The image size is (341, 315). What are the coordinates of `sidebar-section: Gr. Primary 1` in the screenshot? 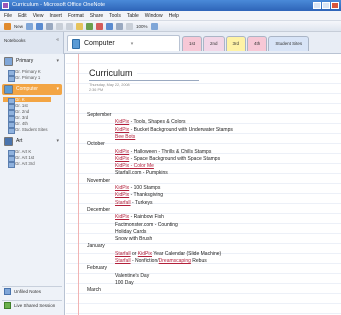 It's located at (24, 78).